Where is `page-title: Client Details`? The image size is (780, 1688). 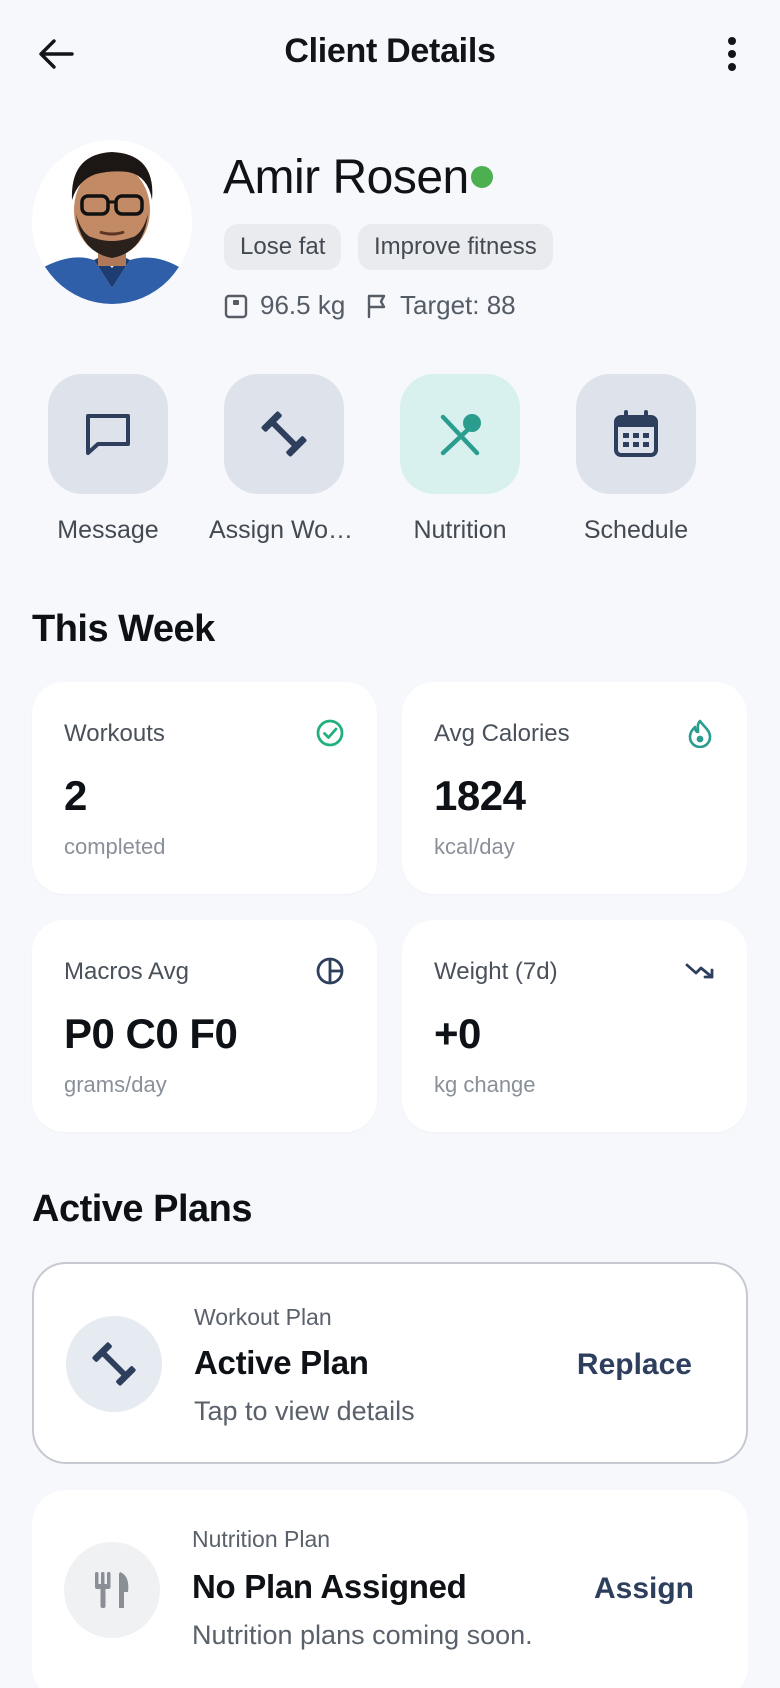
page-title: Client Details is located at coordinates (390, 51).